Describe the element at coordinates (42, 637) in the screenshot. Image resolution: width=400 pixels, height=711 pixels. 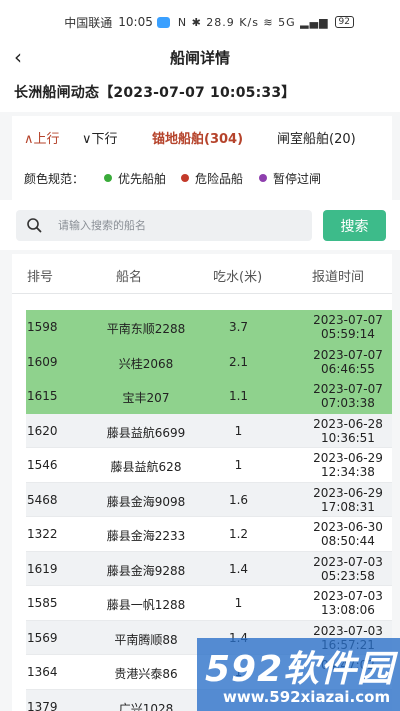
I see `cell-queue-no: 1569` at that location.